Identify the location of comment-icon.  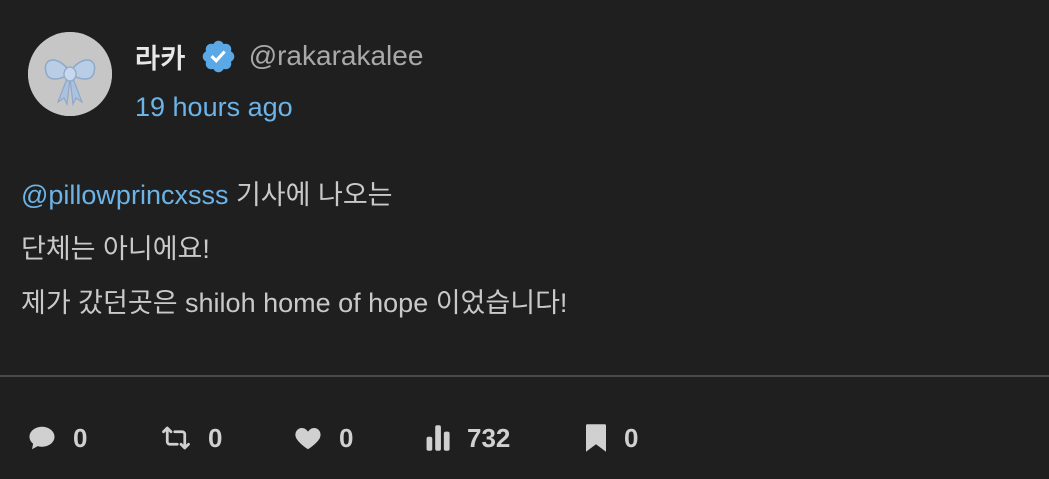
(42, 438).